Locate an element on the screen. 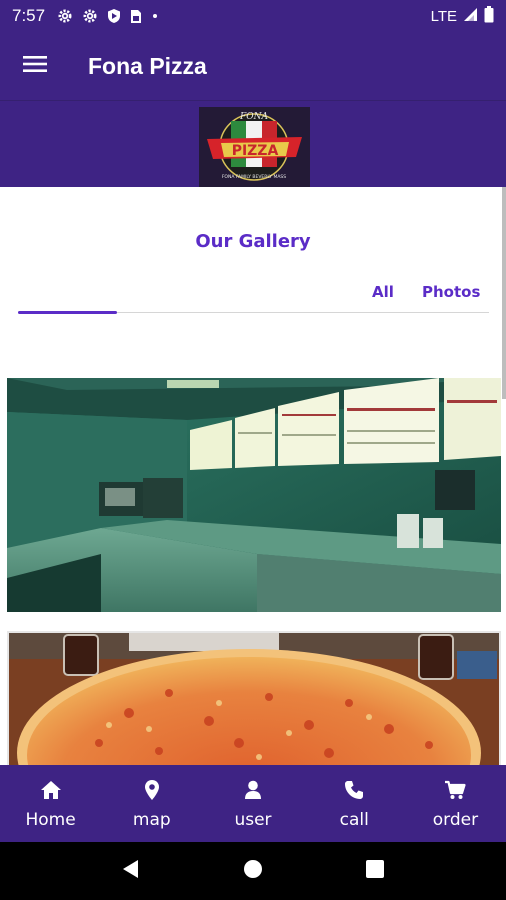 The image size is (506, 900). phone-icon is located at coordinates (354, 790).